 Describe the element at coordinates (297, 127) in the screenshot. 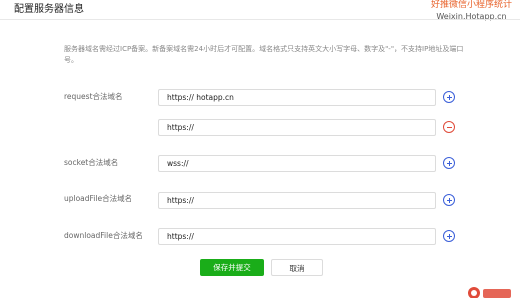

I see `request-domain-input-2: https://` at that location.